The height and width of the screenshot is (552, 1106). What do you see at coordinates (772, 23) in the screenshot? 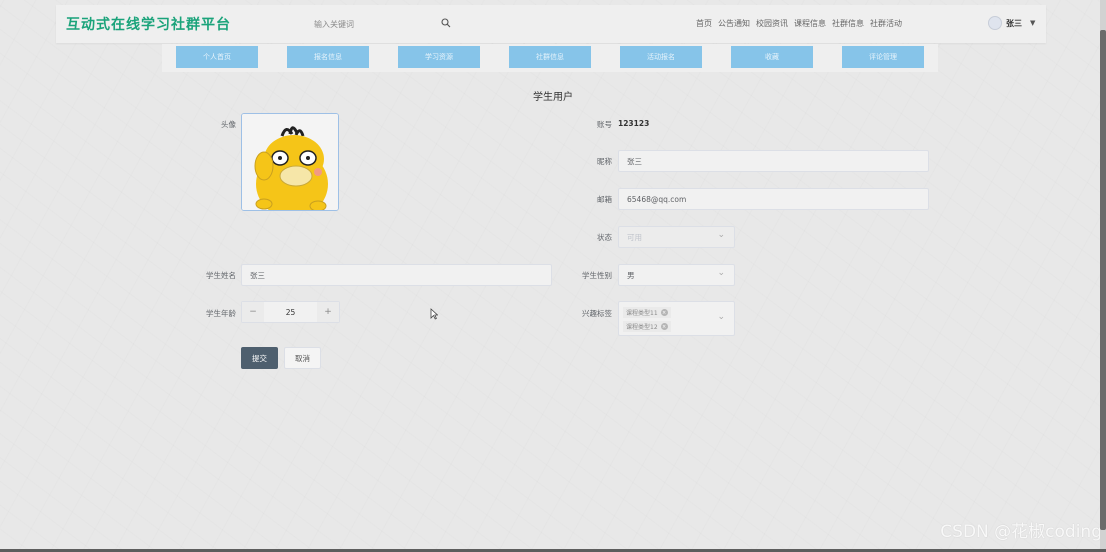
I see `nav-campus-news: 校园资讯` at bounding box center [772, 23].